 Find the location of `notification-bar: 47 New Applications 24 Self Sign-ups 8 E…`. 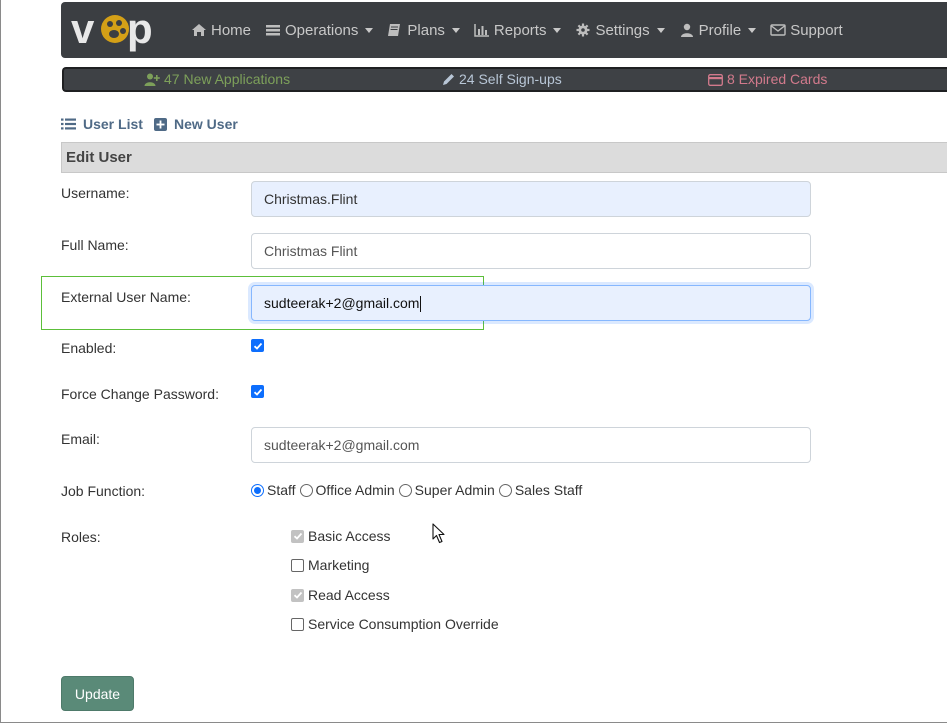

notification-bar: 47 New Applications 24 Self Sign-ups 8 E… is located at coordinates (504, 79).